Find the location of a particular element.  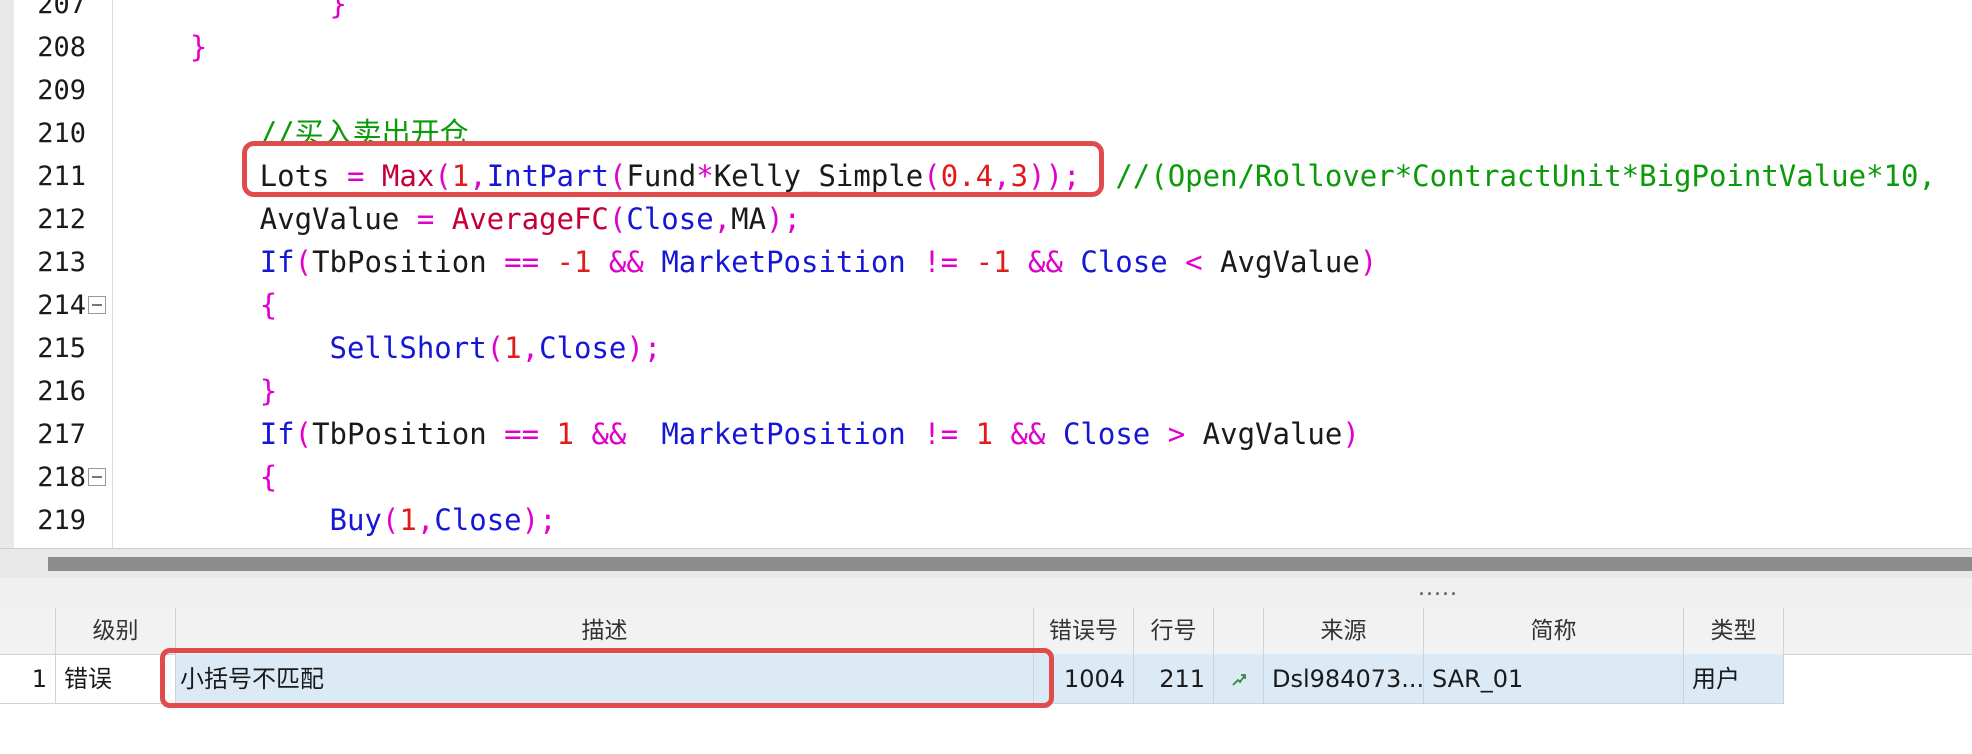

goto-line-cell is located at coordinates (1239, 679).